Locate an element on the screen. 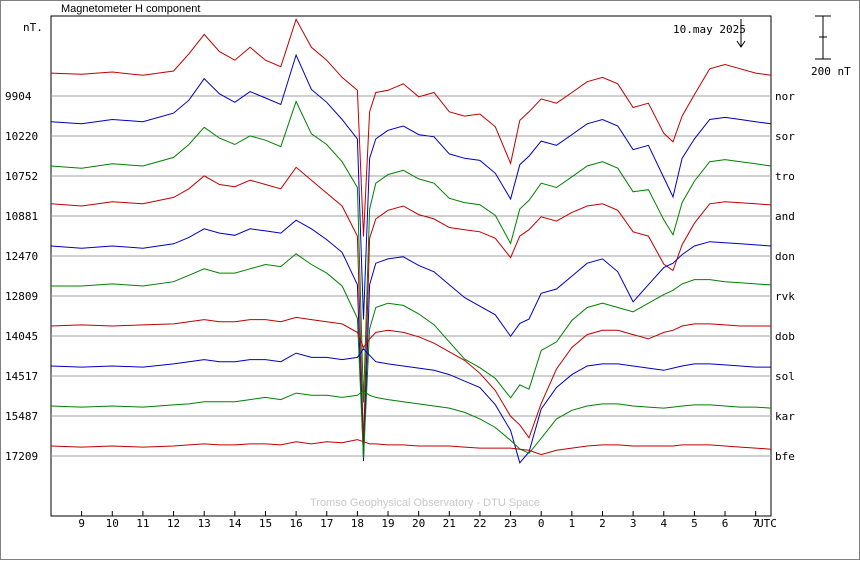 This screenshot has width=860, height=564. station-label-sor: sor is located at coordinates (785, 136).